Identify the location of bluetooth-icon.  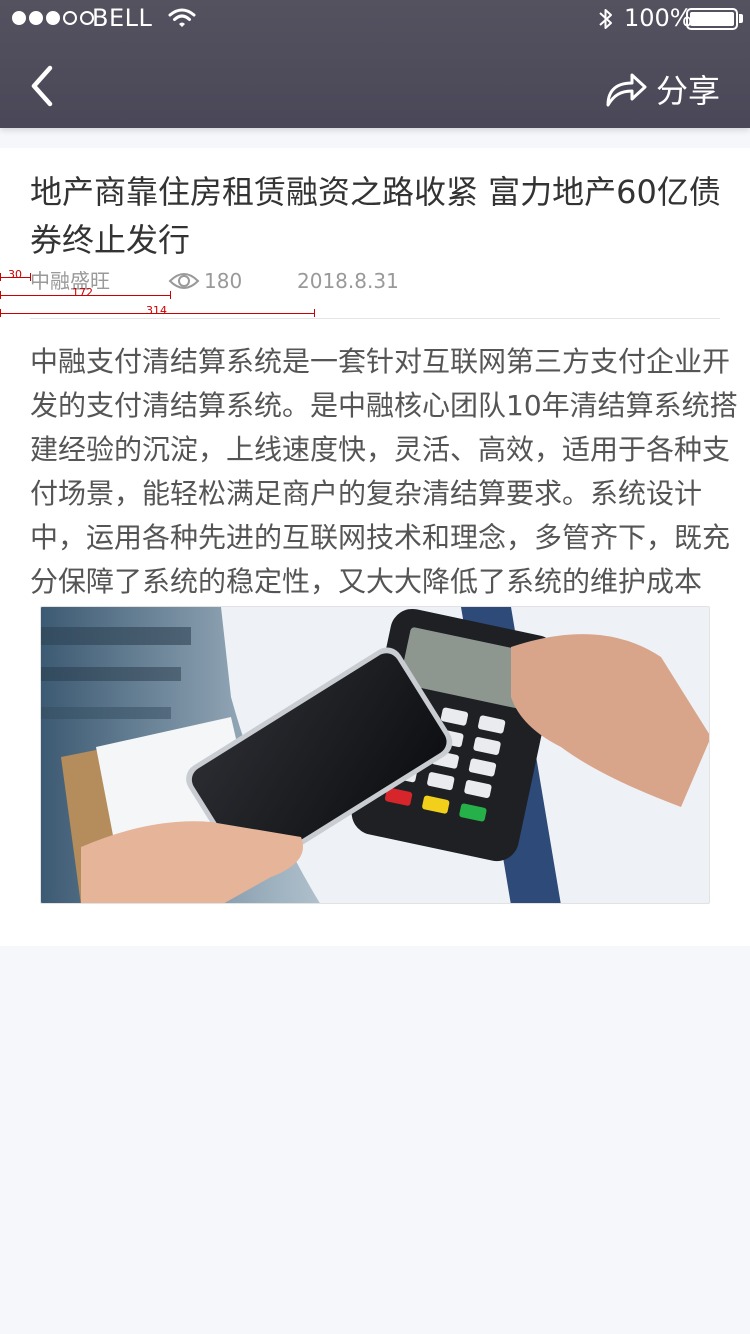
(605, 19).